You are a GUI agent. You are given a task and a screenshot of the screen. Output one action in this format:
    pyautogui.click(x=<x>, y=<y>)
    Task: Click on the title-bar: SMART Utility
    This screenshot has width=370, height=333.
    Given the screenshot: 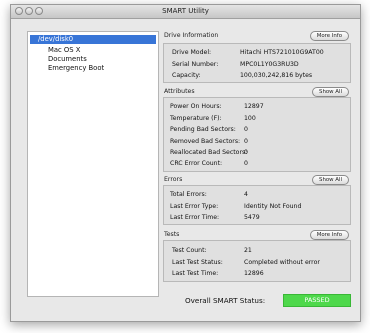 What is the action you would take?
    pyautogui.click(x=185, y=12)
    